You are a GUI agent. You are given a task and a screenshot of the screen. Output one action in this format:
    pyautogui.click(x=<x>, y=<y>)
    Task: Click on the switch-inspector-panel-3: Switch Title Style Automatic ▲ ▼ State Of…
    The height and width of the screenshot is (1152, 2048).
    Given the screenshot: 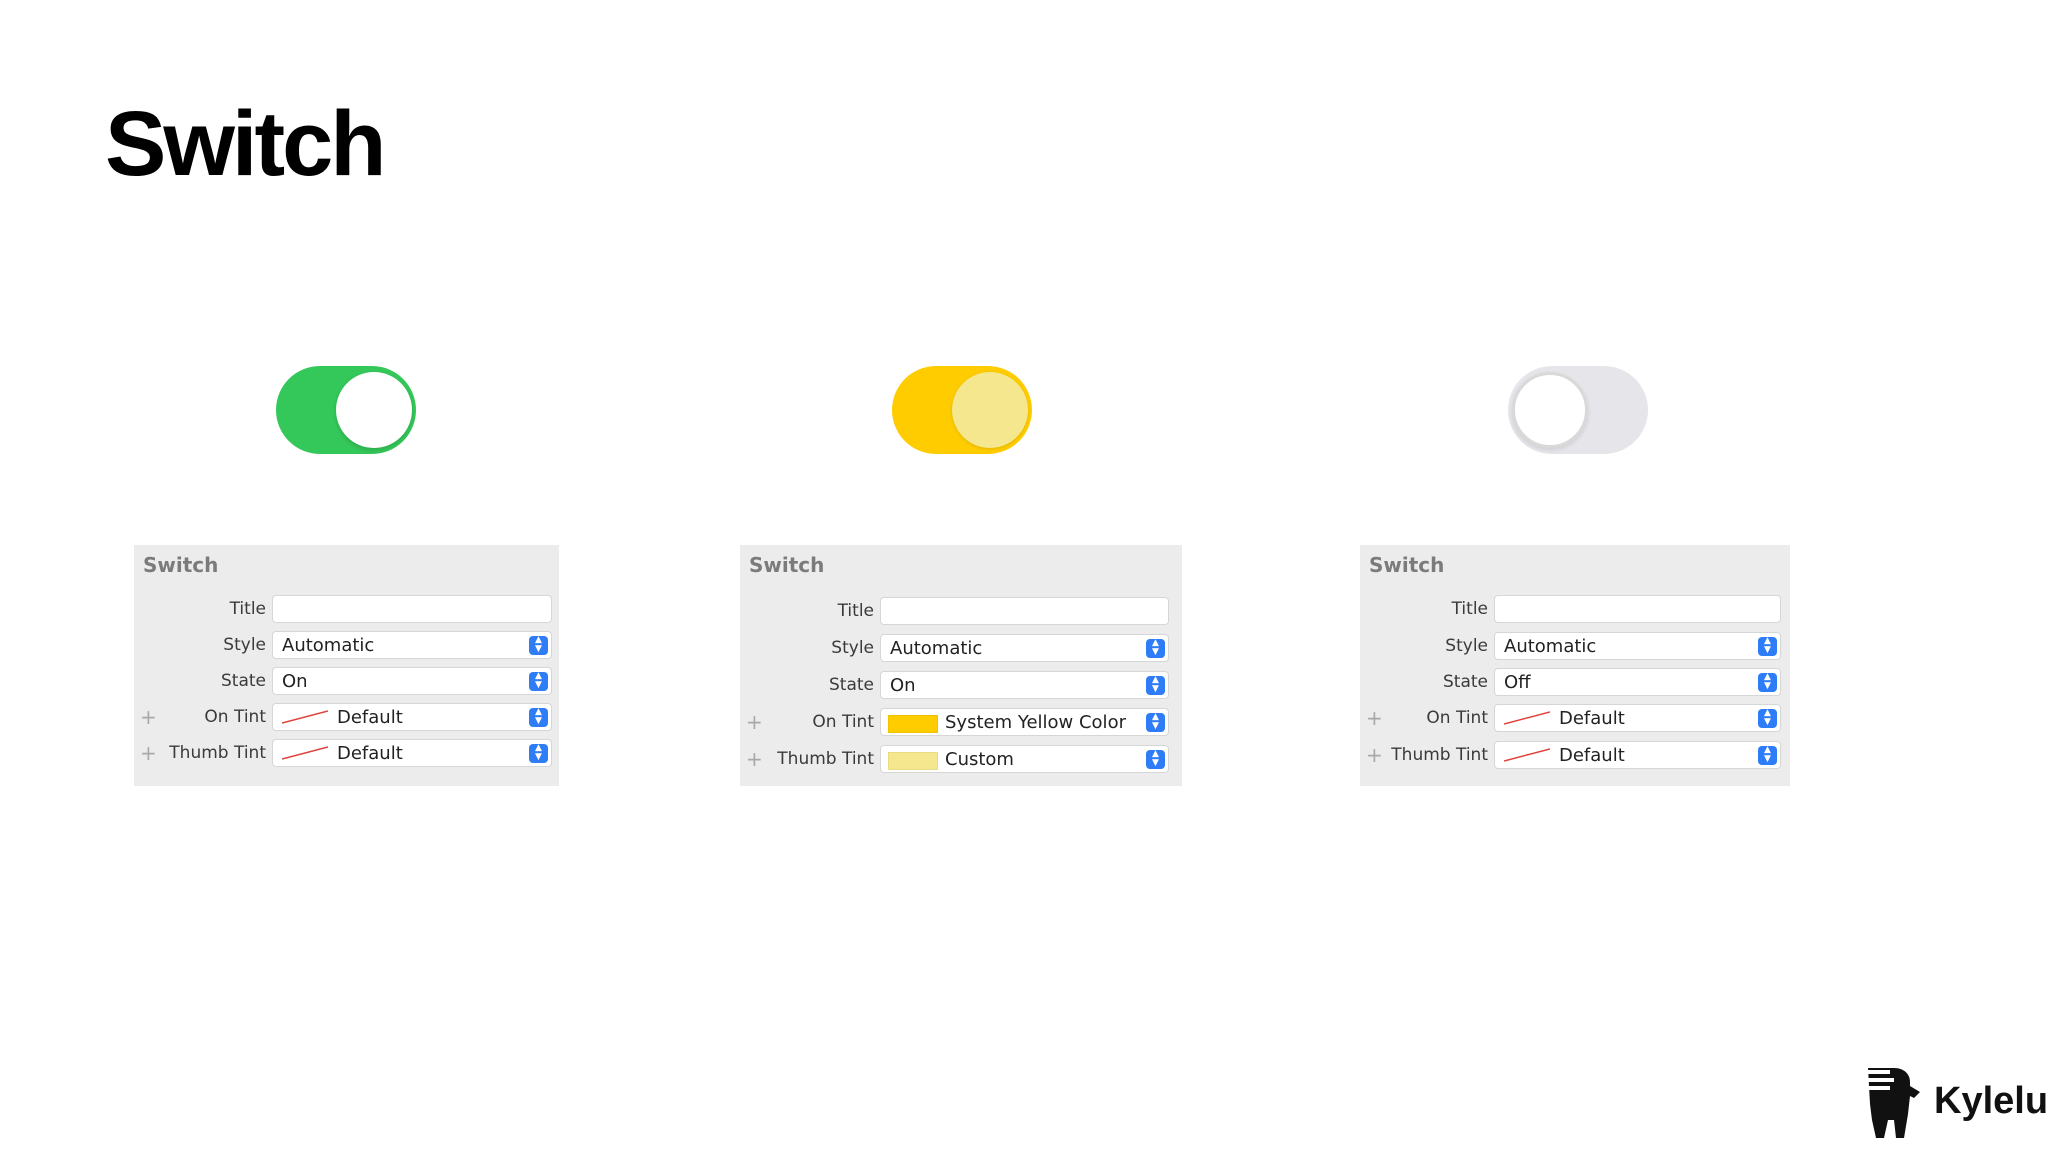 What is the action you would take?
    pyautogui.click(x=1575, y=665)
    